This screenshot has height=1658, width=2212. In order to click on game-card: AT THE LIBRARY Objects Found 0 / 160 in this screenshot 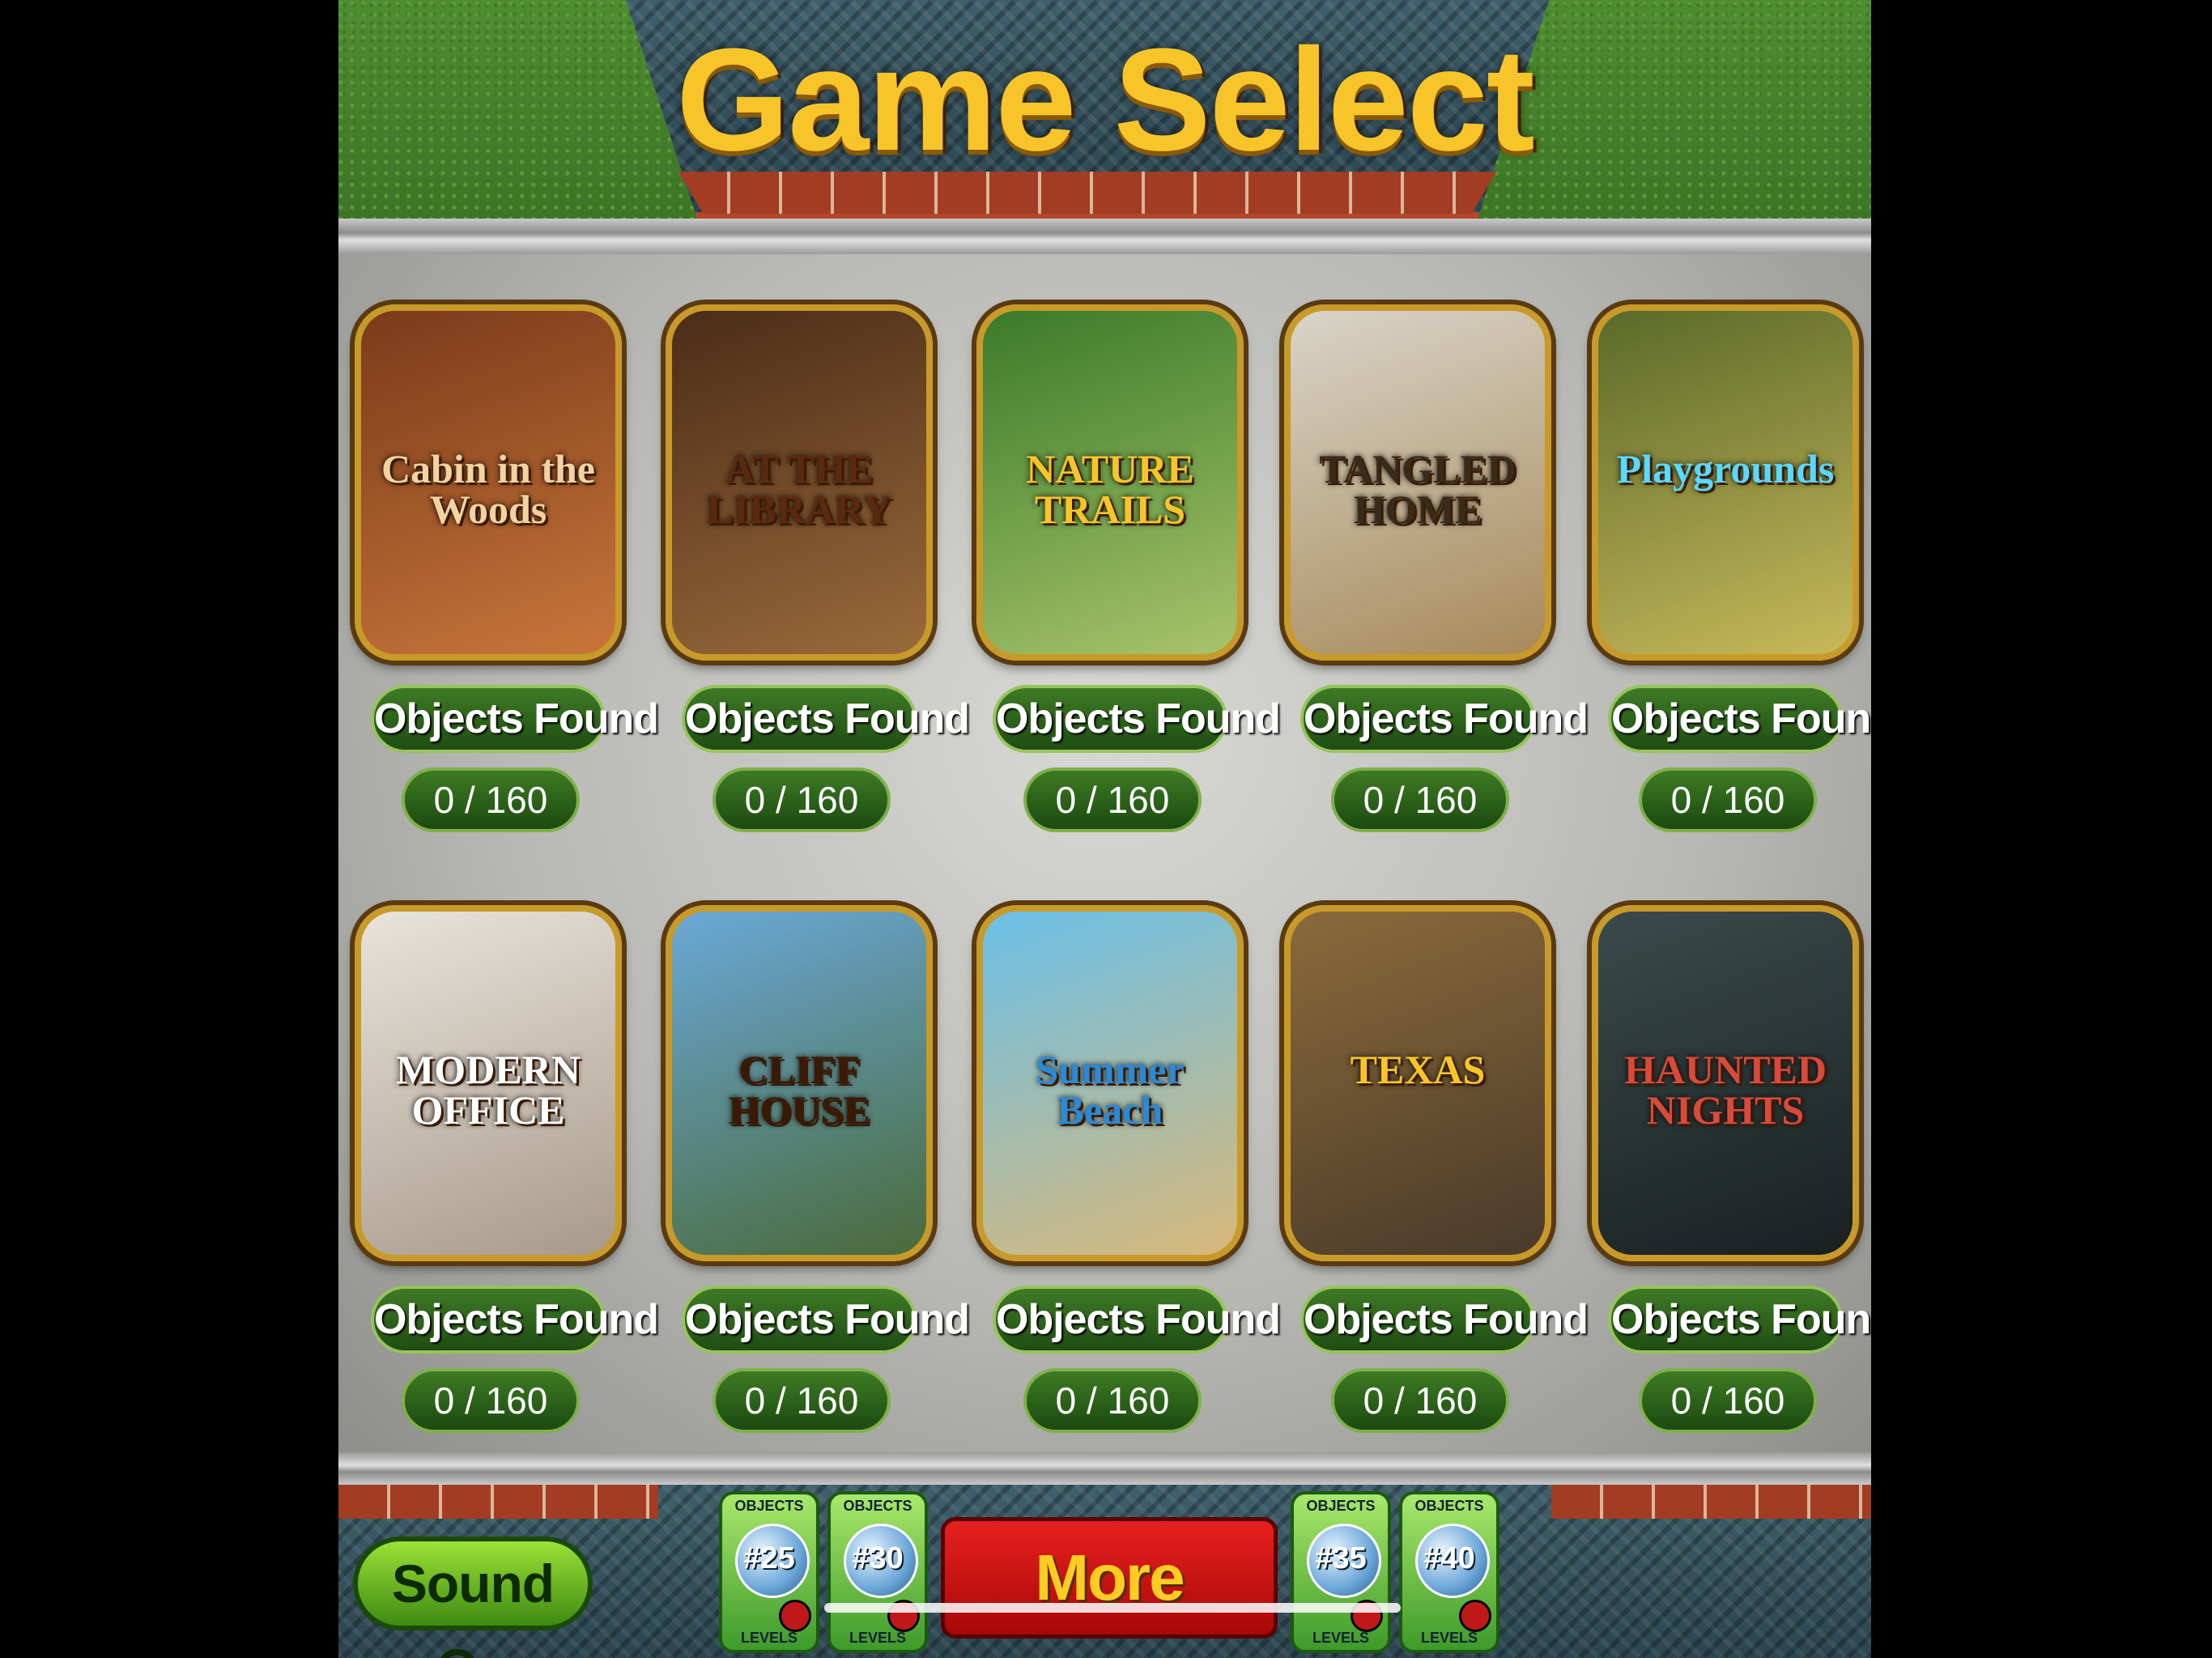, I will do `click(818, 568)`.